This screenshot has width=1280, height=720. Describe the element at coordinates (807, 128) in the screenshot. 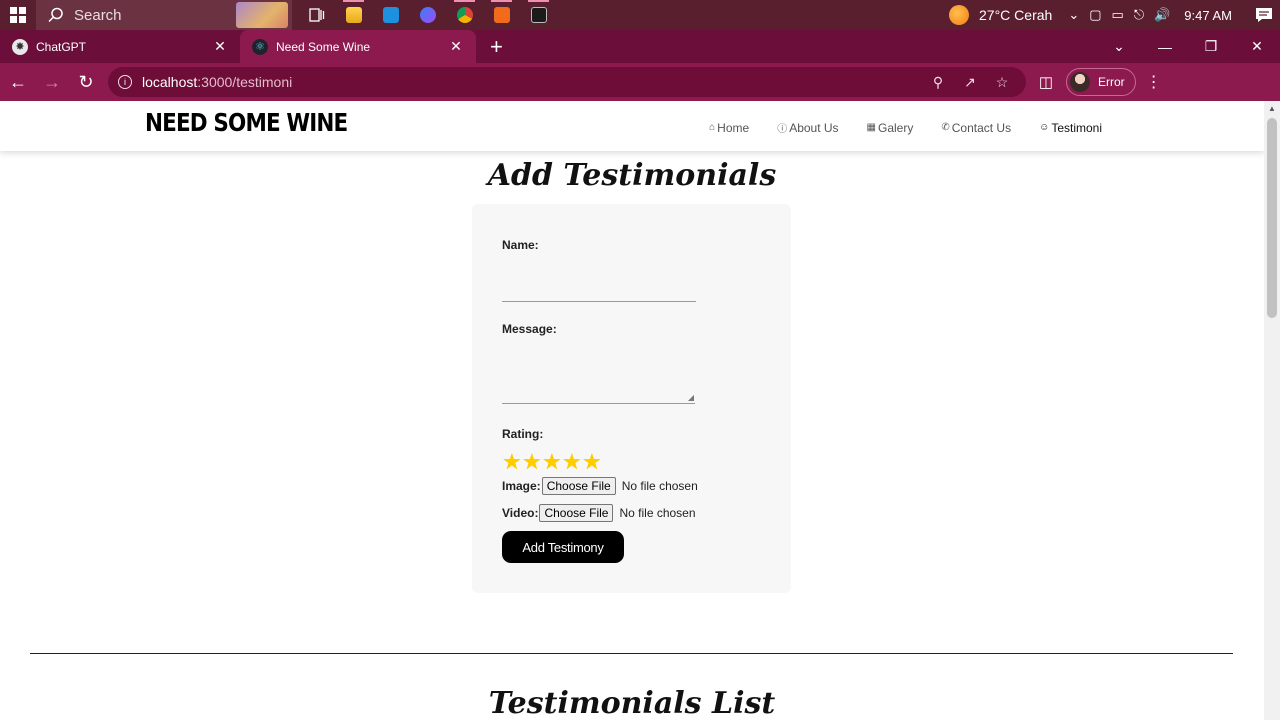

I see `nav-about-us: ⓘ About Us` at that location.